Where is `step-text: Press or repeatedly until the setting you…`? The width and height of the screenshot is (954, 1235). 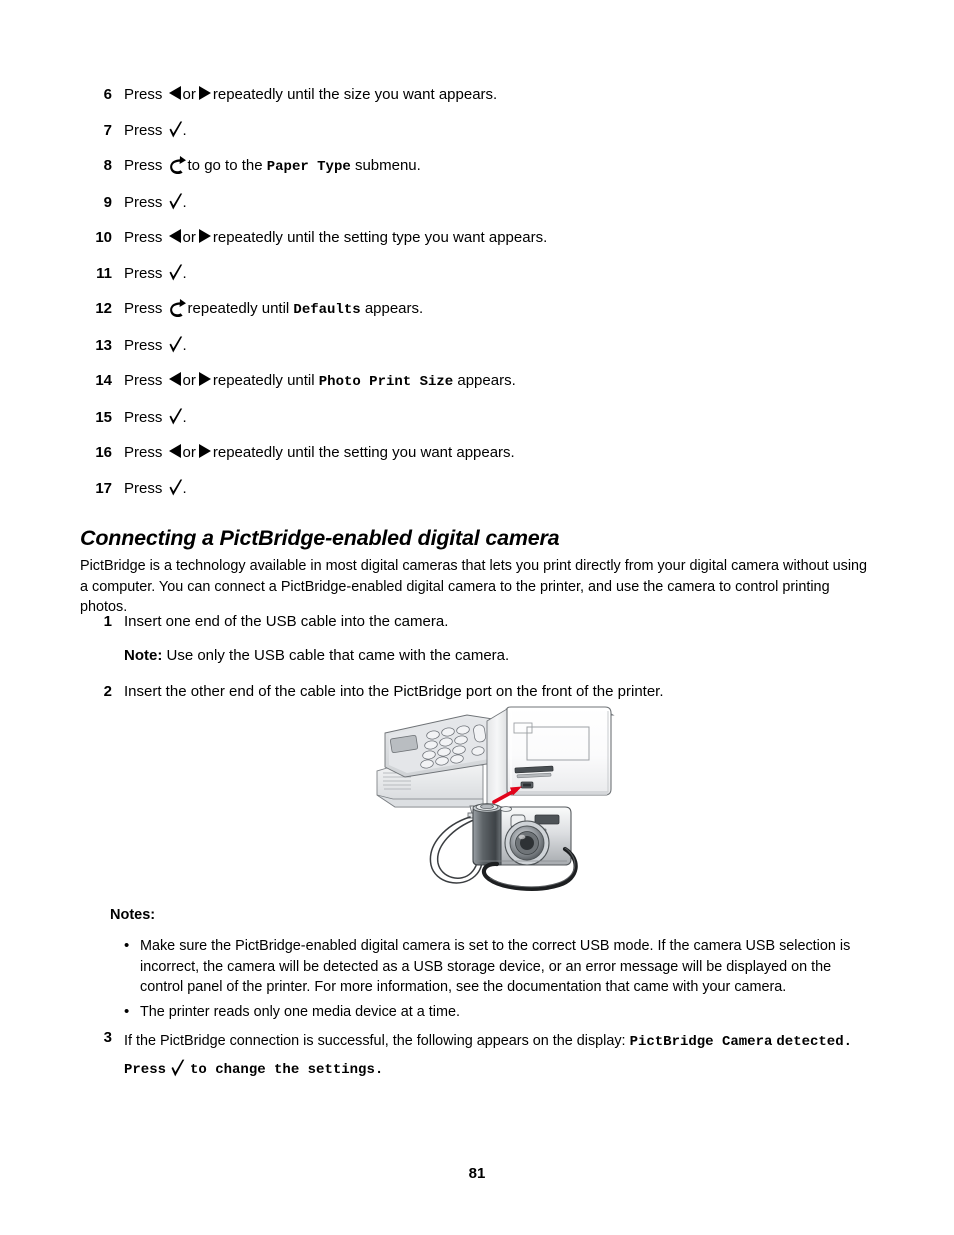 step-text: Press or repeatedly until the setting you… is located at coordinates (313, 453).